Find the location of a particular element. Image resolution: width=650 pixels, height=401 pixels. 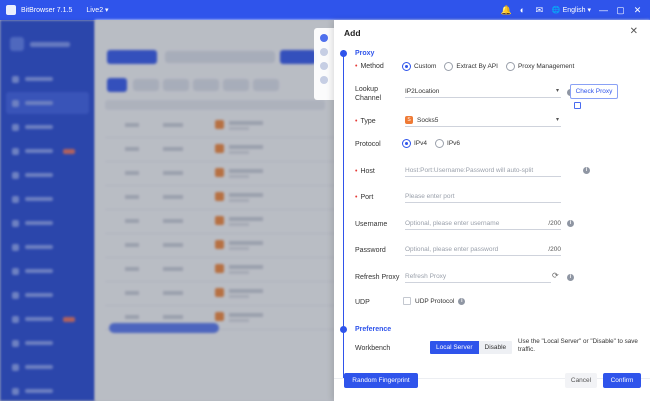

udp-checkbox-row: UDP Protocol i is located at coordinates (434, 301).